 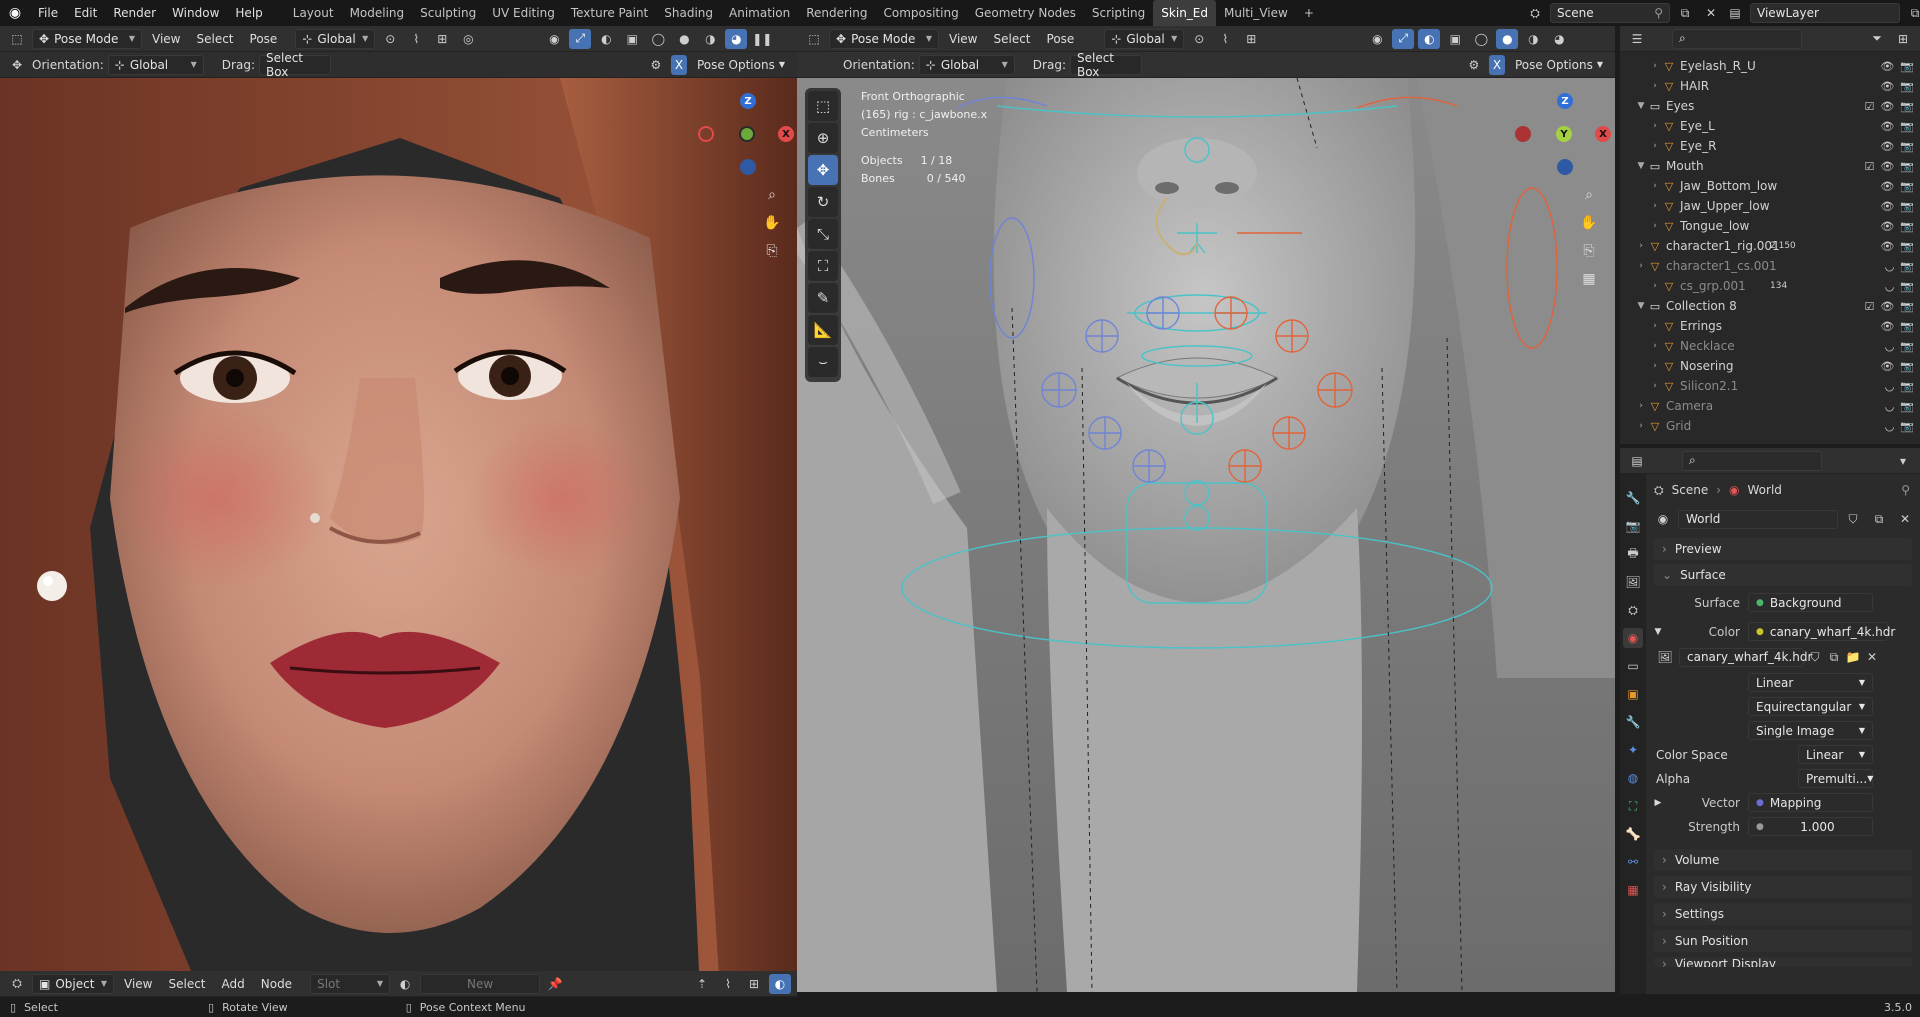 What do you see at coordinates (1770, 386) in the screenshot?
I see `outliner-row: › ▽ Silicon2.1 ◡ 📷` at bounding box center [1770, 386].